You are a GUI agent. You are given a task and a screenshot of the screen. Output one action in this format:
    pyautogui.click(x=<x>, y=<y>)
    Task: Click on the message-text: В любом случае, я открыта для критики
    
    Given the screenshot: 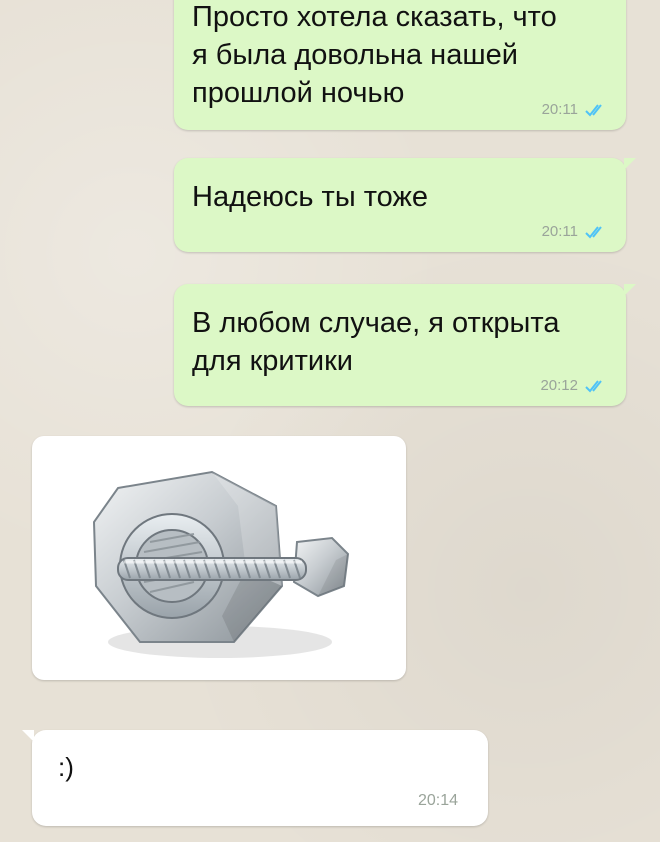 What is the action you would take?
    pyautogui.click(x=376, y=342)
    